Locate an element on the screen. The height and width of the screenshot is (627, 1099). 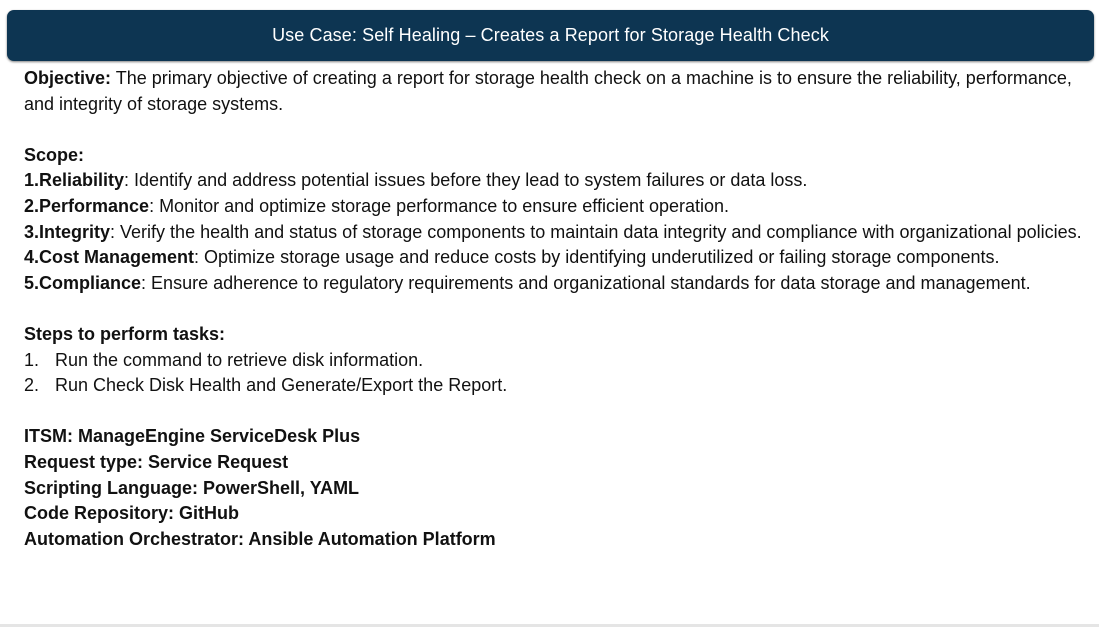
step-number: 1. is located at coordinates (32, 359).